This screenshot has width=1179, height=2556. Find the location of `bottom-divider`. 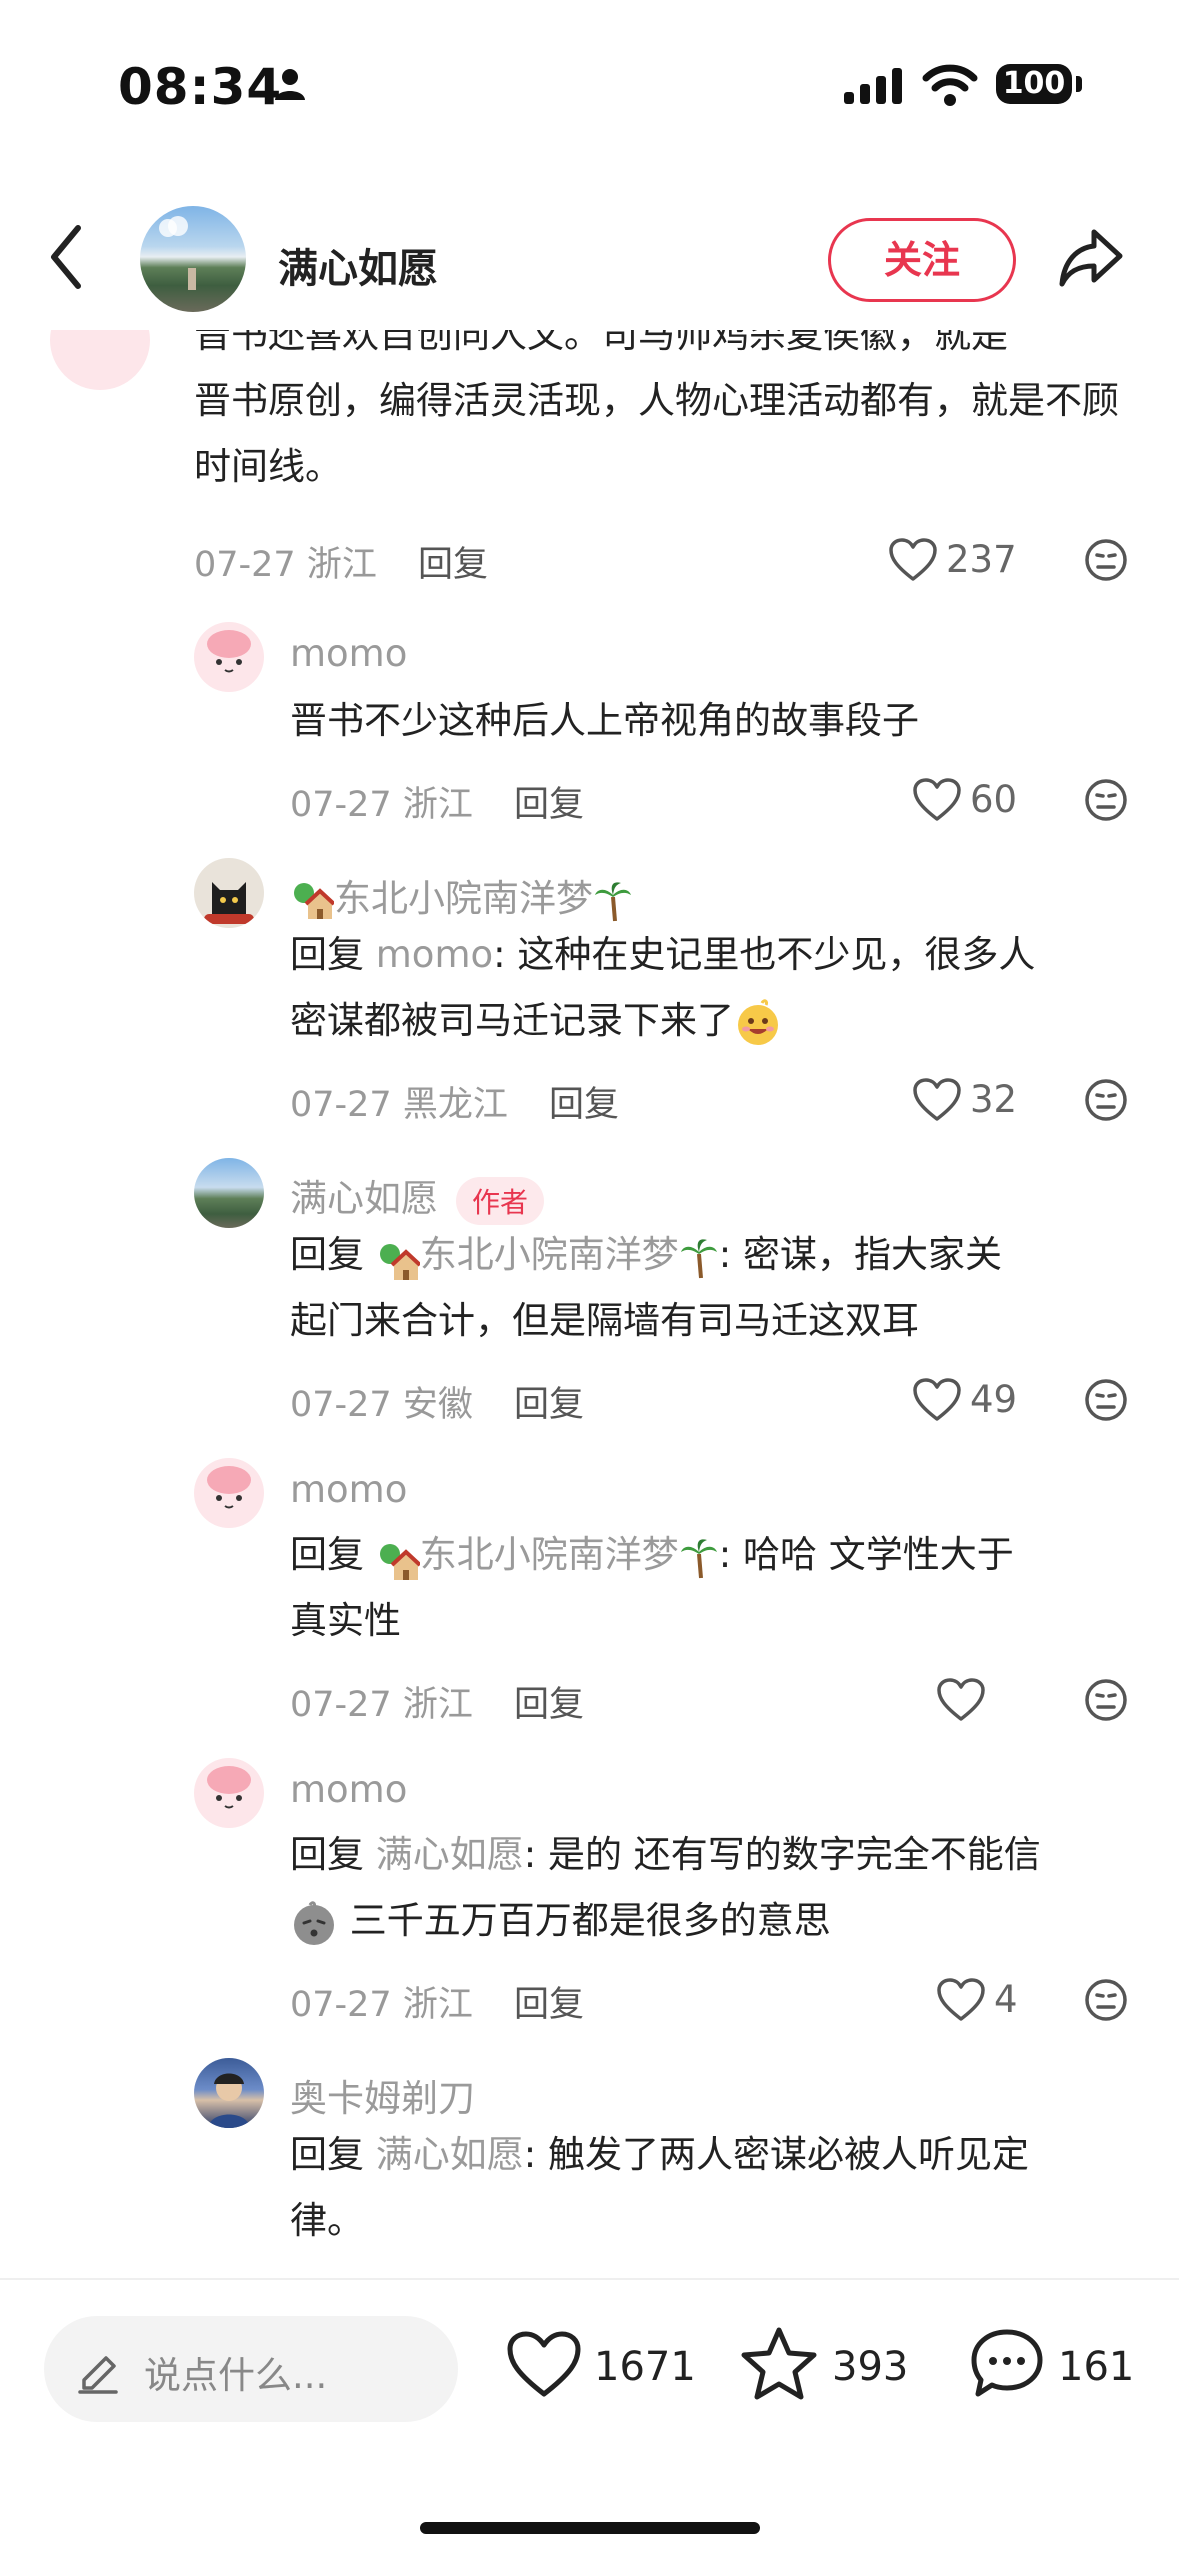

bottom-divider is located at coordinates (589, 2279).